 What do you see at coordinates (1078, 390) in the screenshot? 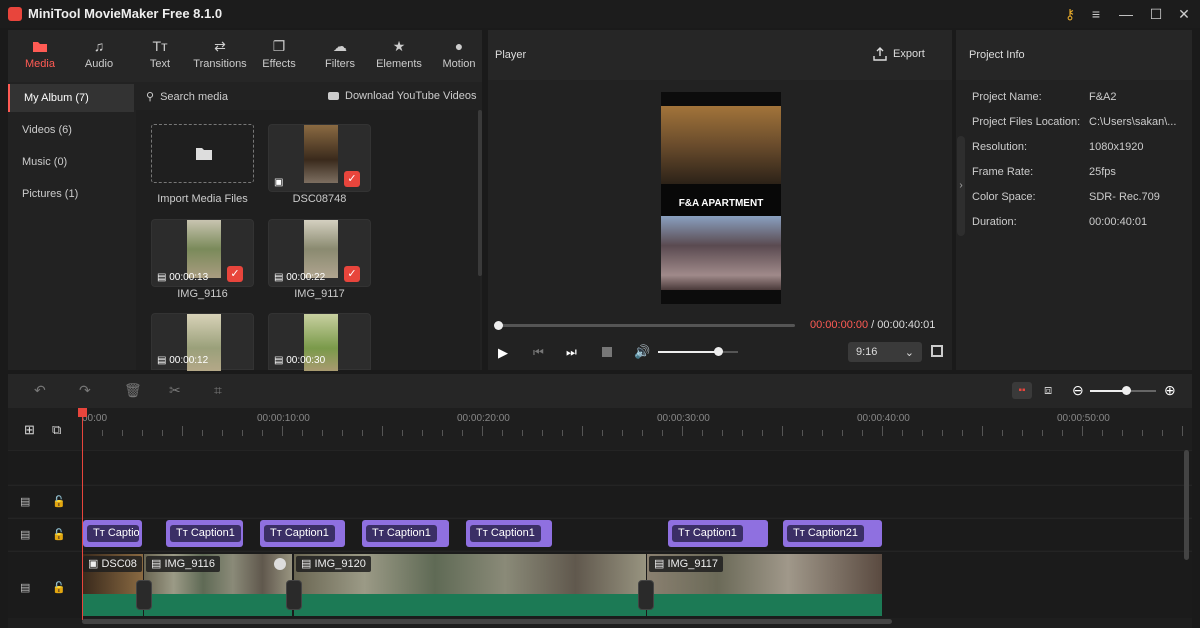
I see `zoom-out-icon: ⊖` at bounding box center [1078, 390].